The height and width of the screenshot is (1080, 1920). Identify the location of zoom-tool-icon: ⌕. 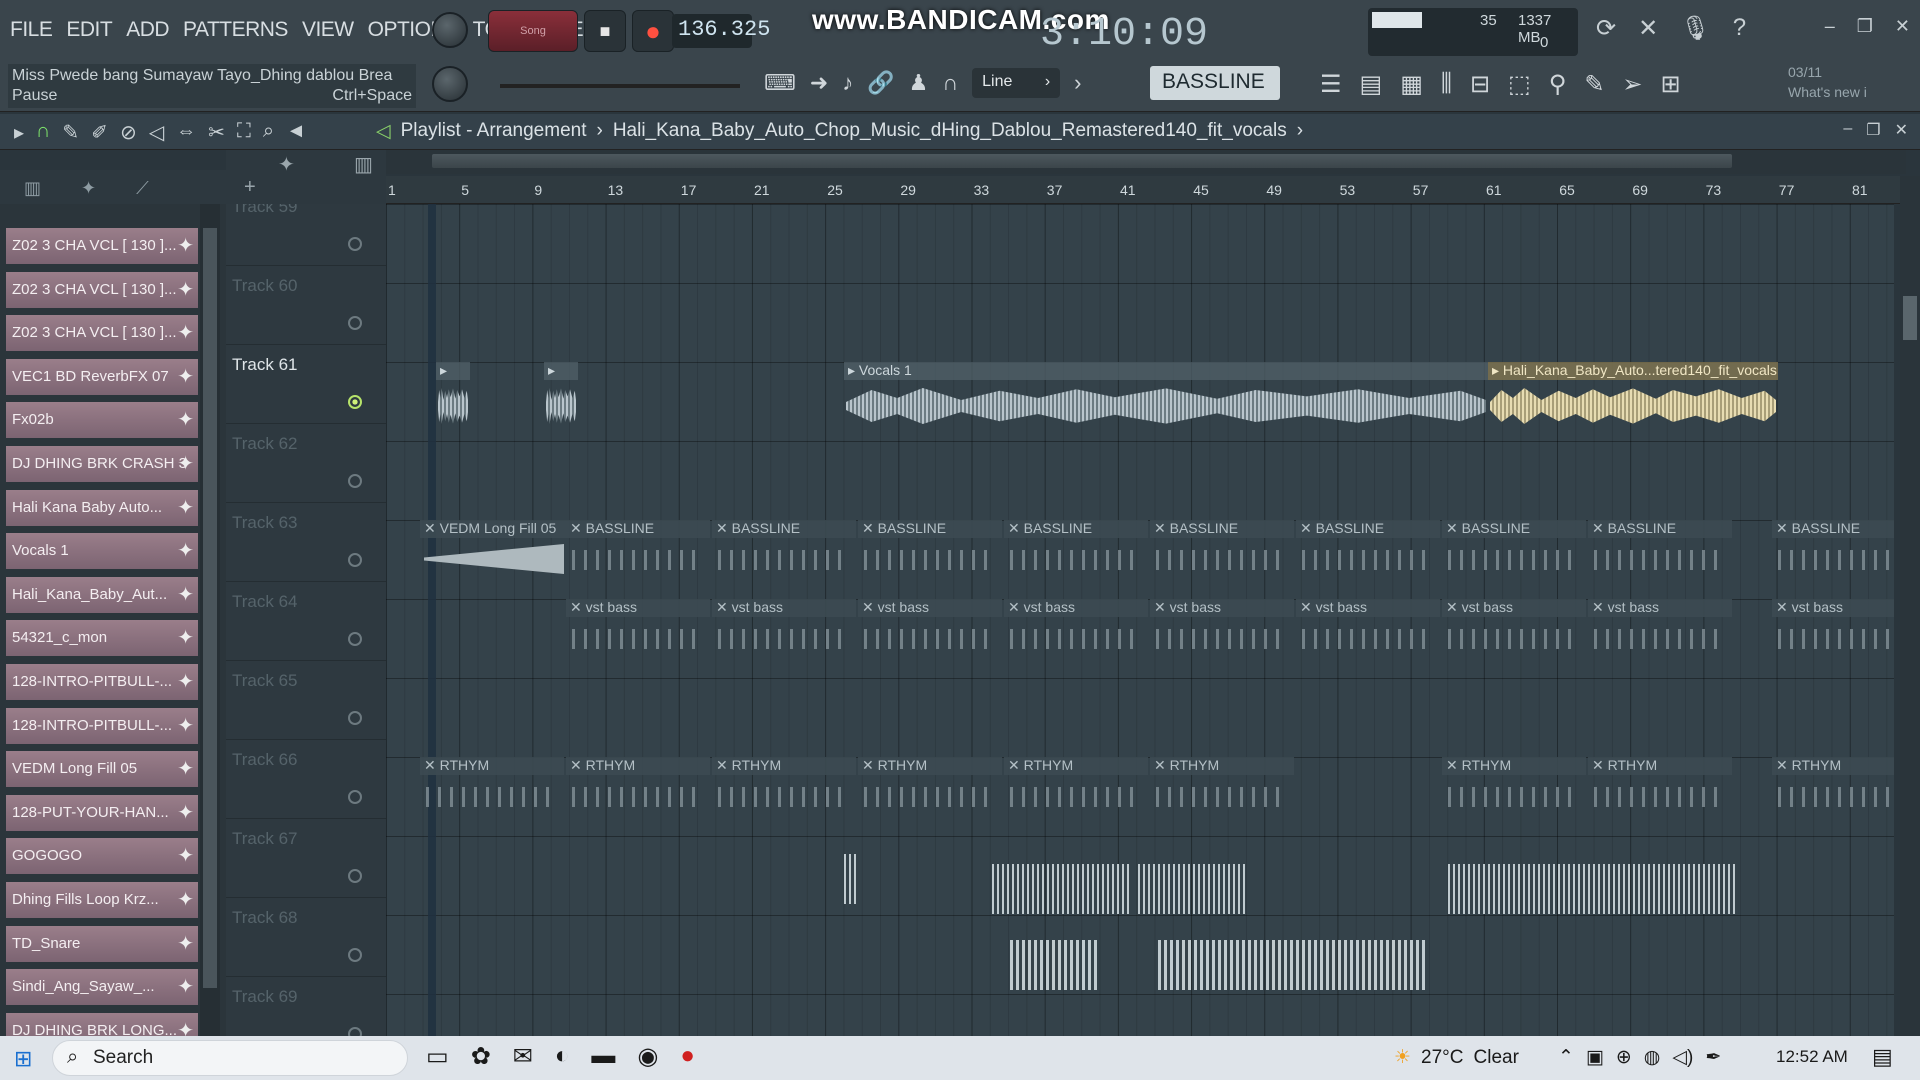
(268, 132).